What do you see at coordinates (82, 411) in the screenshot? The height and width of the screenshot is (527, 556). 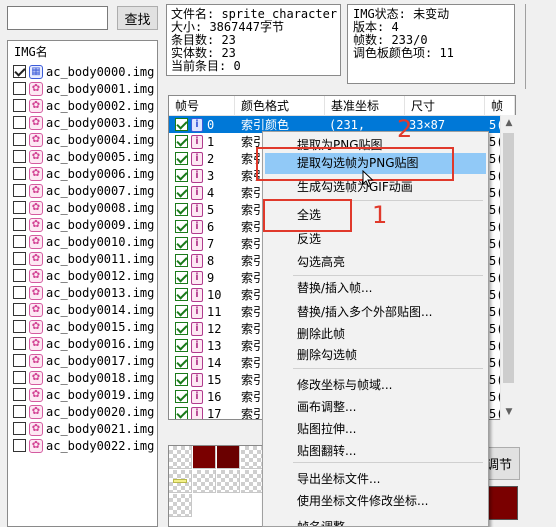 I see `img-list-item: ✿ ac_body0020.img` at bounding box center [82, 411].